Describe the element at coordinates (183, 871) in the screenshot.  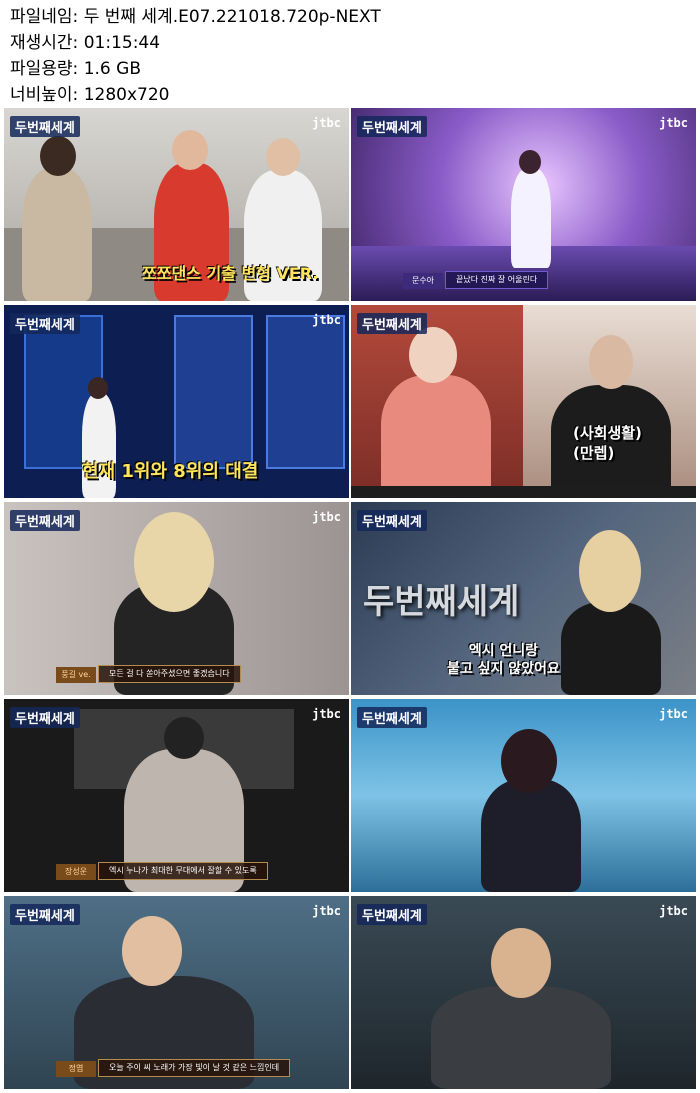
I see `subtitle: 엑시 누나가 최대한 무대에서 잘할 수 있도록` at that location.